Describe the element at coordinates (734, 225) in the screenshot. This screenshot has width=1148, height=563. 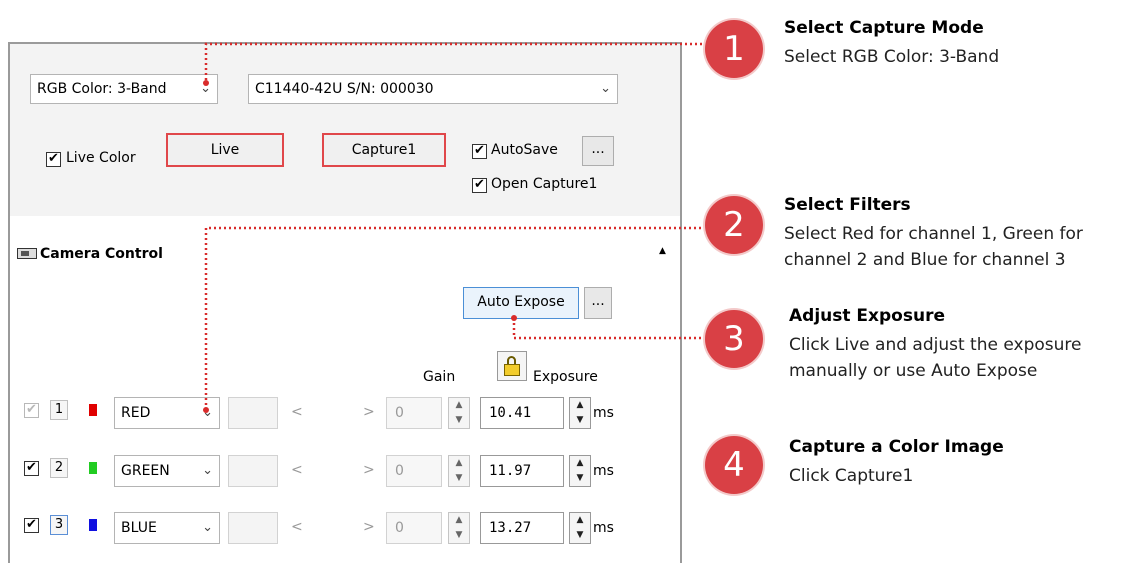
I see `step-2-badge: 2` at that location.